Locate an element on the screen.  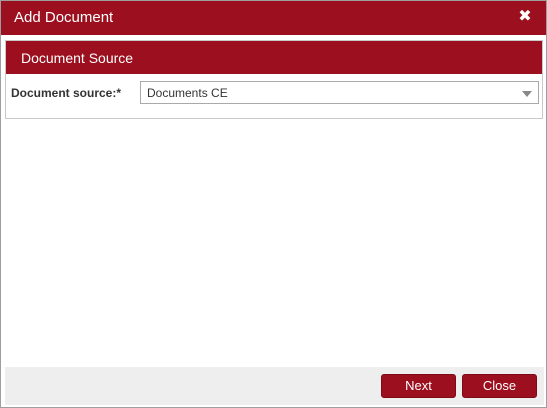
dialog-footer: Next Close is located at coordinates (274, 386).